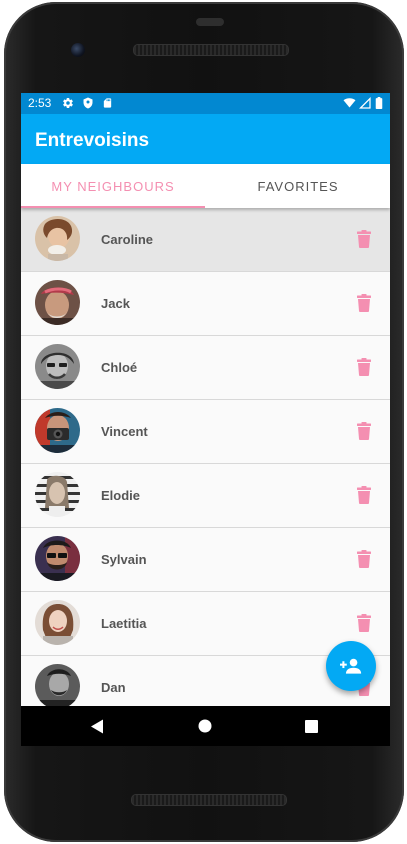 Image resolution: width=407 pixels, height=844 pixels. I want to click on top-speaker-grille, so click(211, 50).